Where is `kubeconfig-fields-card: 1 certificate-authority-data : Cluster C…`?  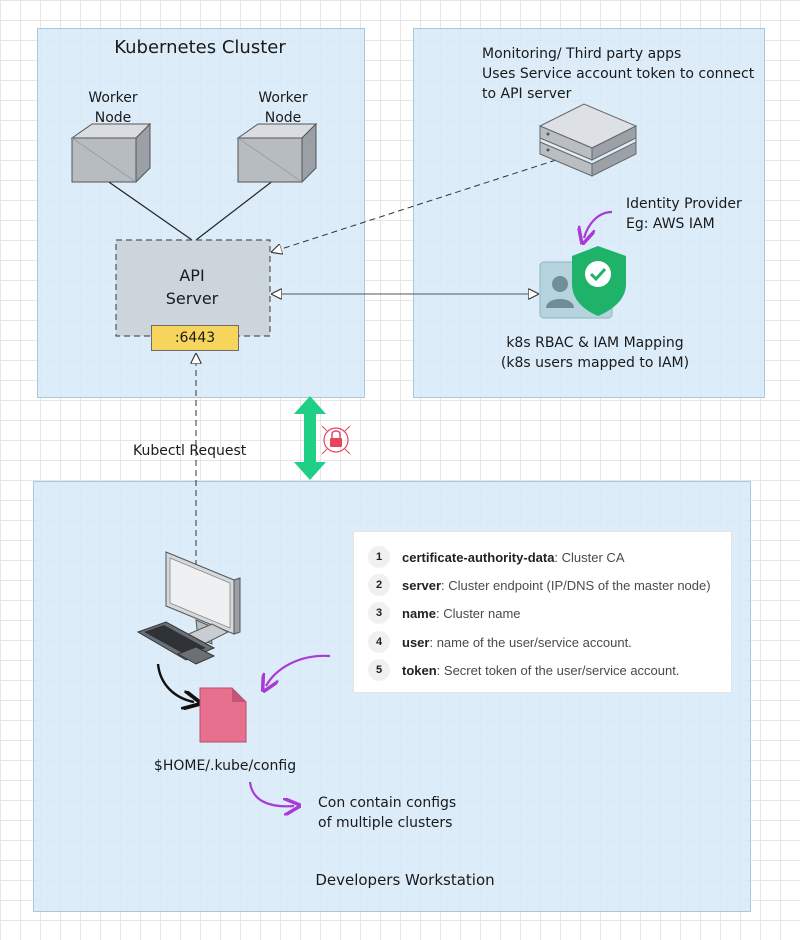 kubeconfig-fields-card: 1 certificate-authority-data : Cluster C… is located at coordinates (542, 612).